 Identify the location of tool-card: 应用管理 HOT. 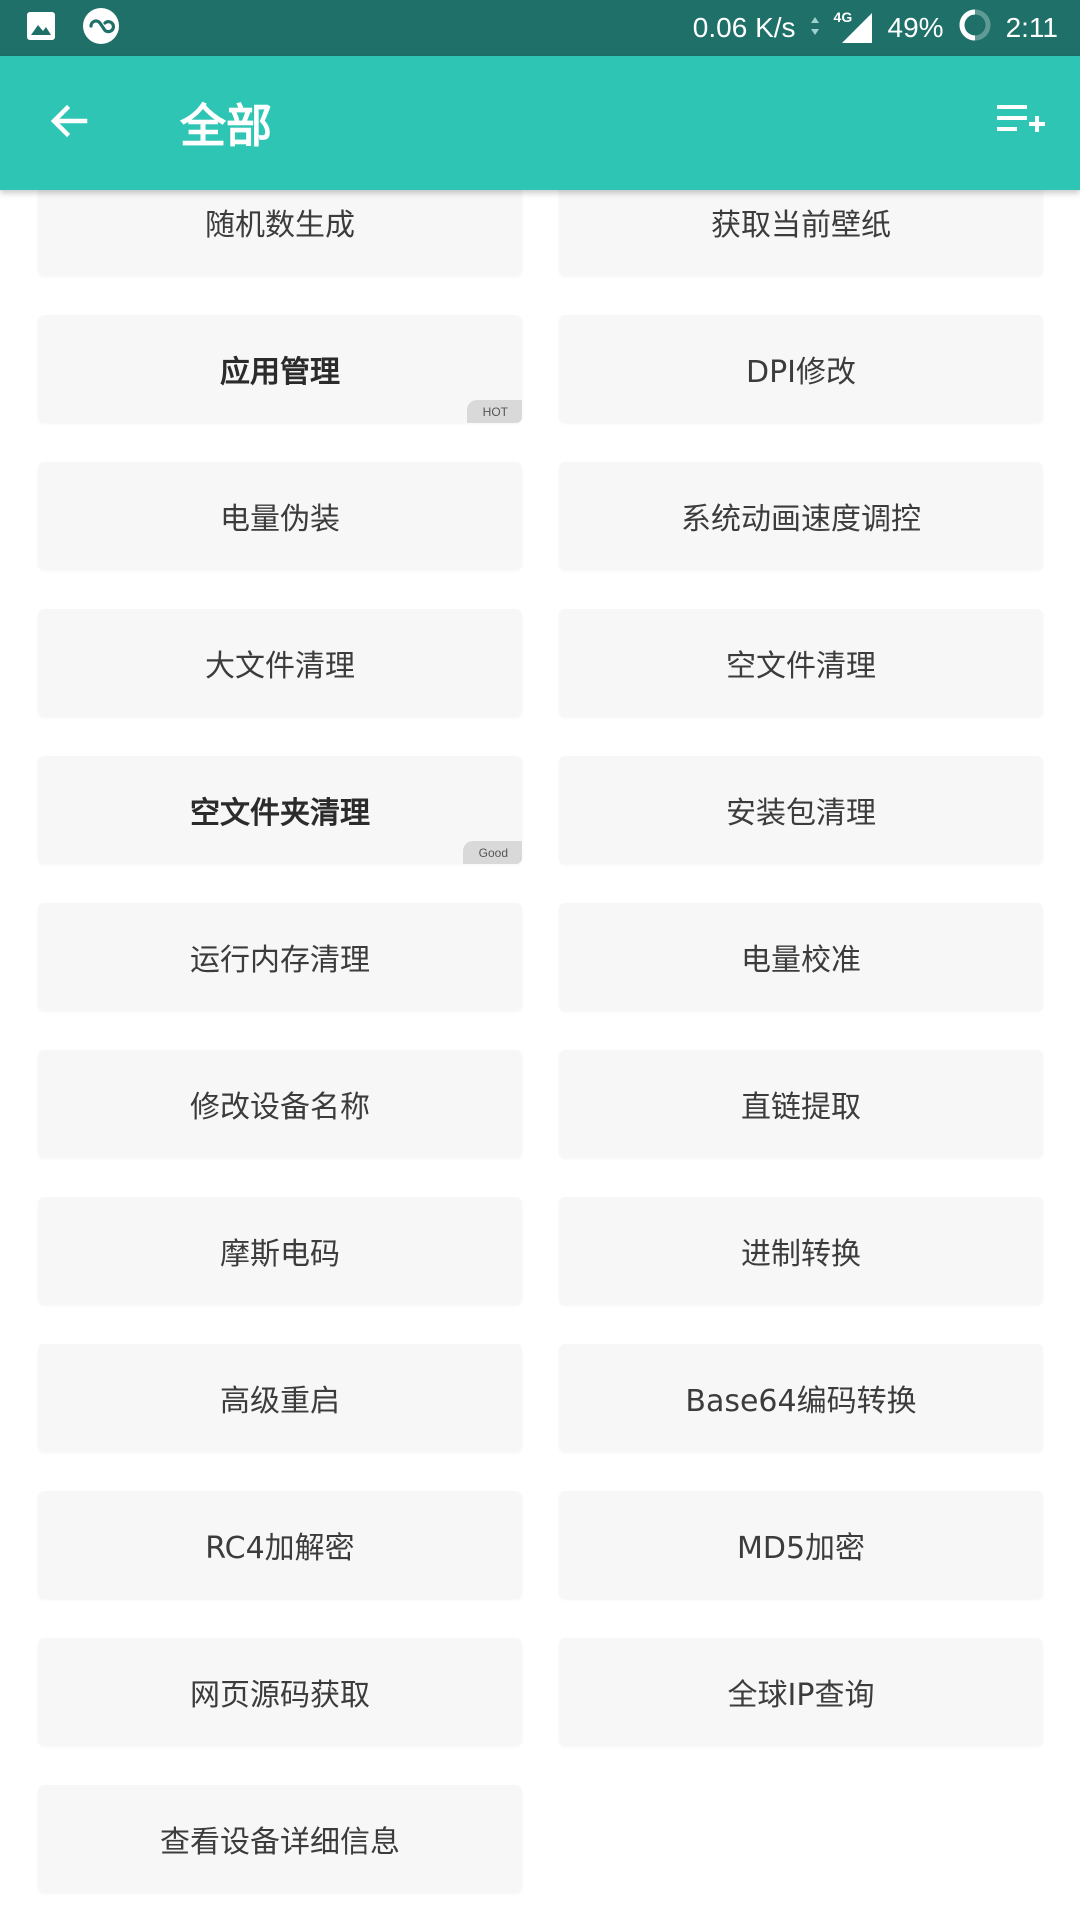
(280, 369).